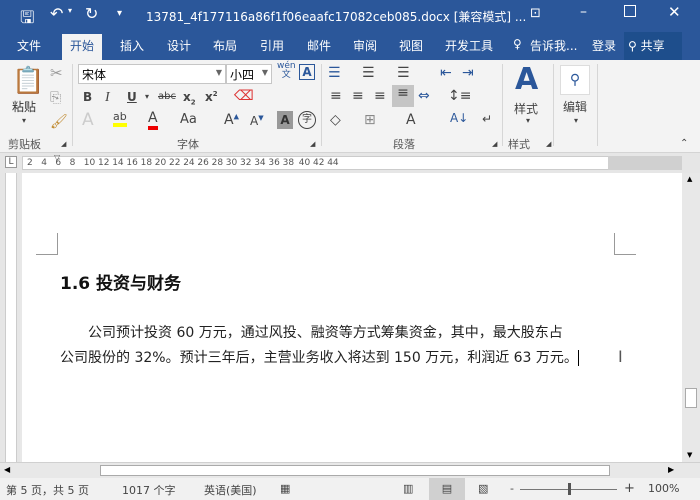 This screenshot has width=700, height=500. Describe the element at coordinates (24, 106) in the screenshot. I see `paste-label: 粘贴` at that location.